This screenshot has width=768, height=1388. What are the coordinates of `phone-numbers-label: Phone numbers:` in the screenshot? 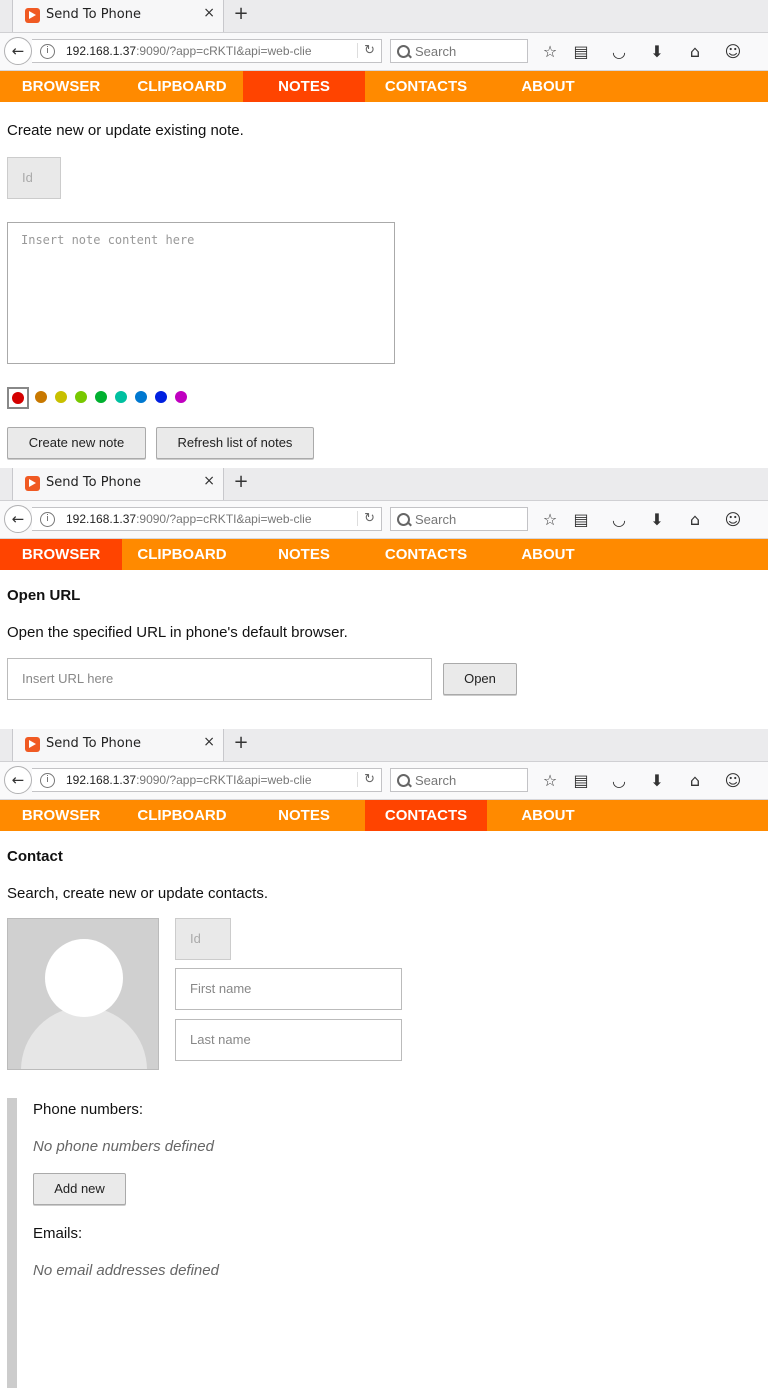 It's located at (88, 1109).